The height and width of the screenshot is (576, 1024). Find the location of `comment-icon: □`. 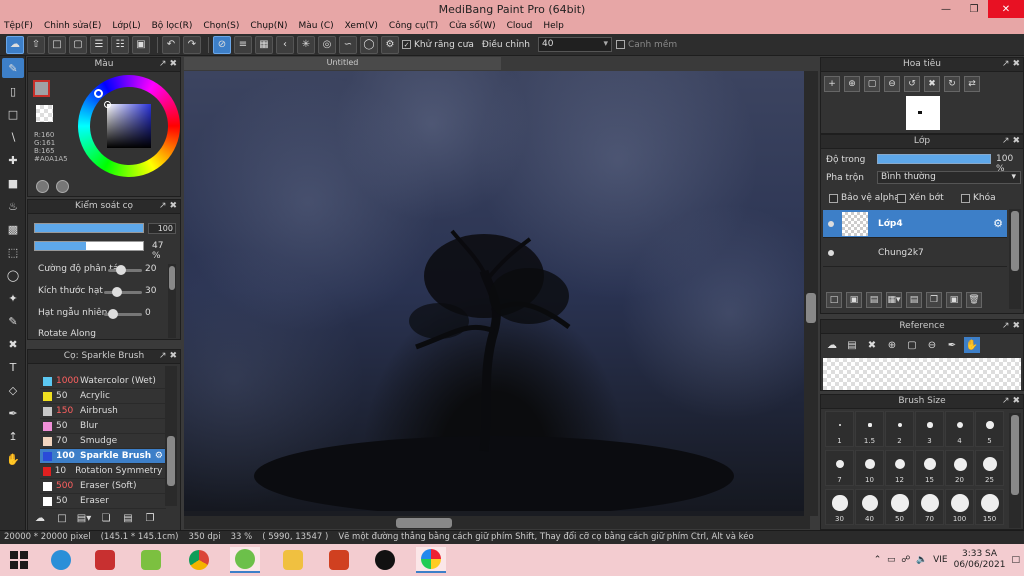

comment-icon: □ is located at coordinates (57, 44).